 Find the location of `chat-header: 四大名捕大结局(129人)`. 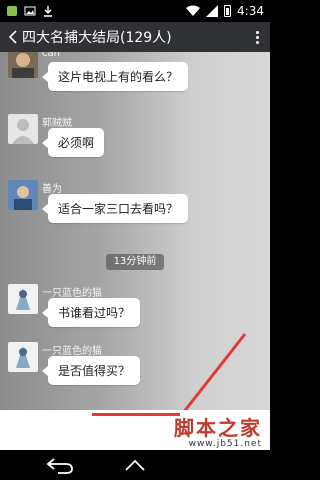

chat-header: 四大名捕大结局(129人) is located at coordinates (135, 37).